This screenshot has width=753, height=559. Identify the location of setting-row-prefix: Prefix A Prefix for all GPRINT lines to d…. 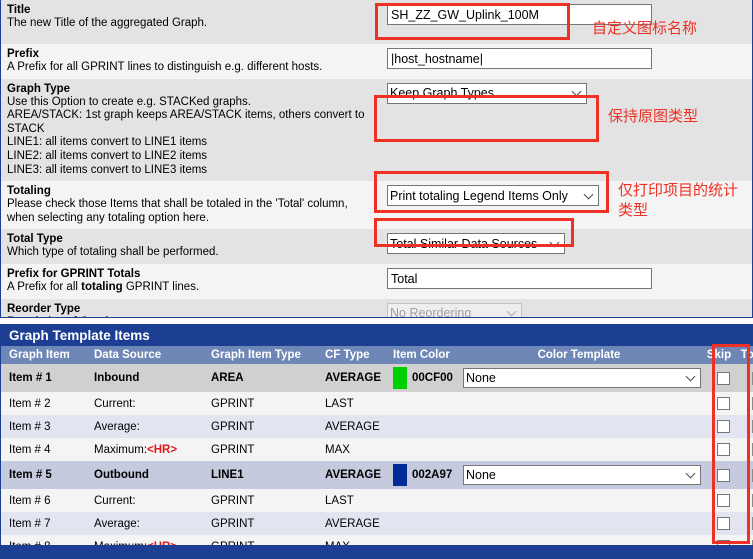
(376, 61).